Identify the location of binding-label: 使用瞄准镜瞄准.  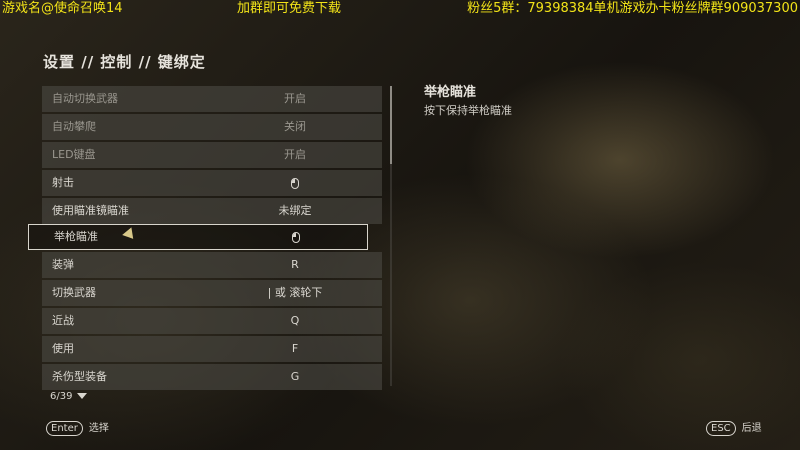
(90, 210).